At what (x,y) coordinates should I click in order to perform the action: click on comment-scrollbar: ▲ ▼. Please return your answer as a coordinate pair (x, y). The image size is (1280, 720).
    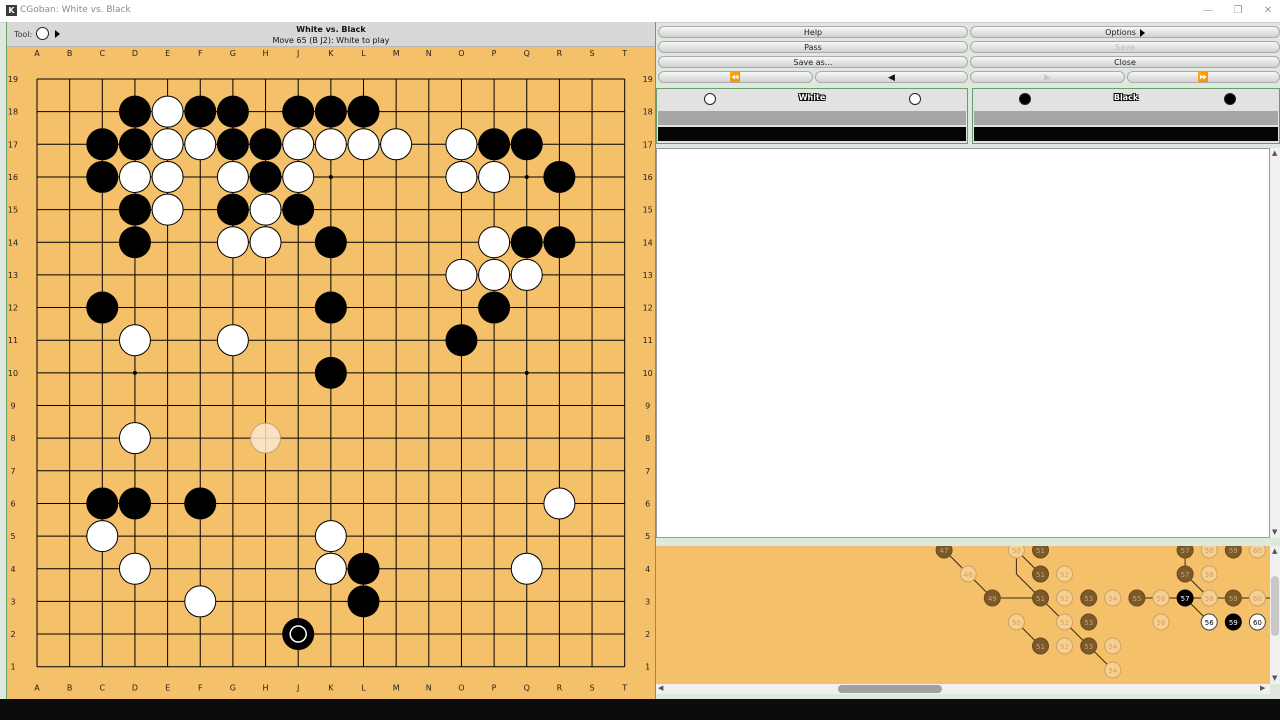
    Looking at the image, I should click on (1275, 343).